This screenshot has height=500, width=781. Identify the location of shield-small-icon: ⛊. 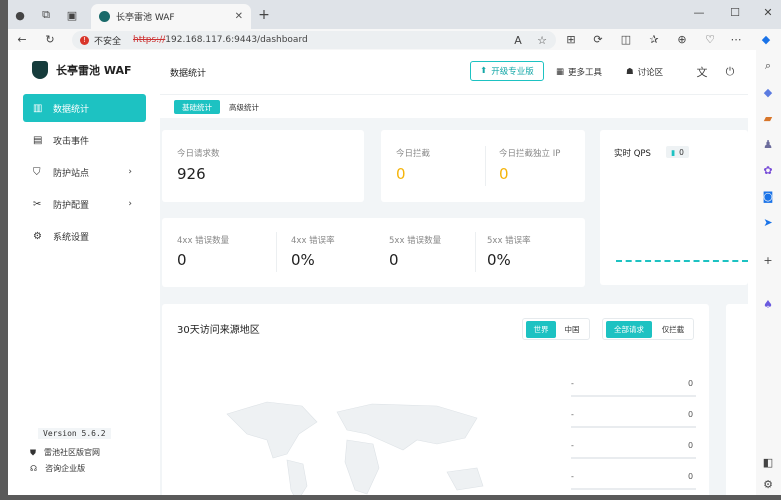
(33, 452).